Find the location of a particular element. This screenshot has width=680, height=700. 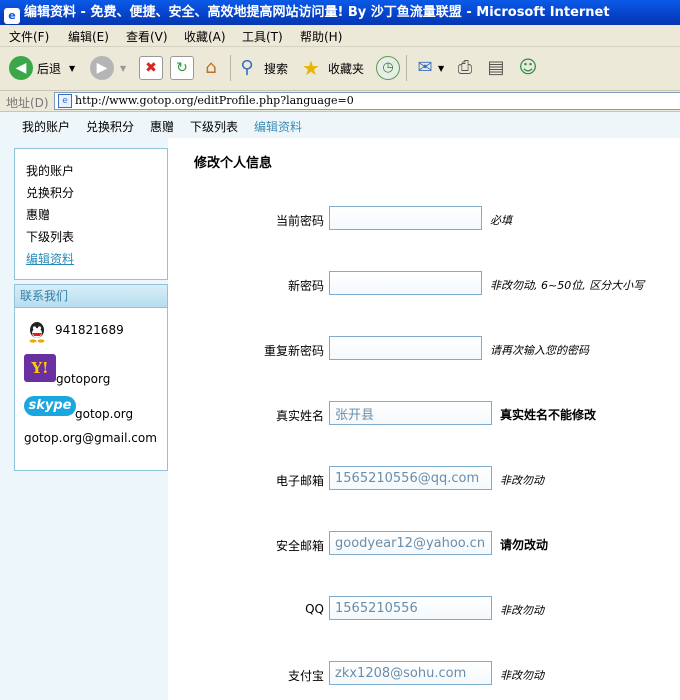

menu-favorites: 收藏(A) is located at coordinates (205, 36).